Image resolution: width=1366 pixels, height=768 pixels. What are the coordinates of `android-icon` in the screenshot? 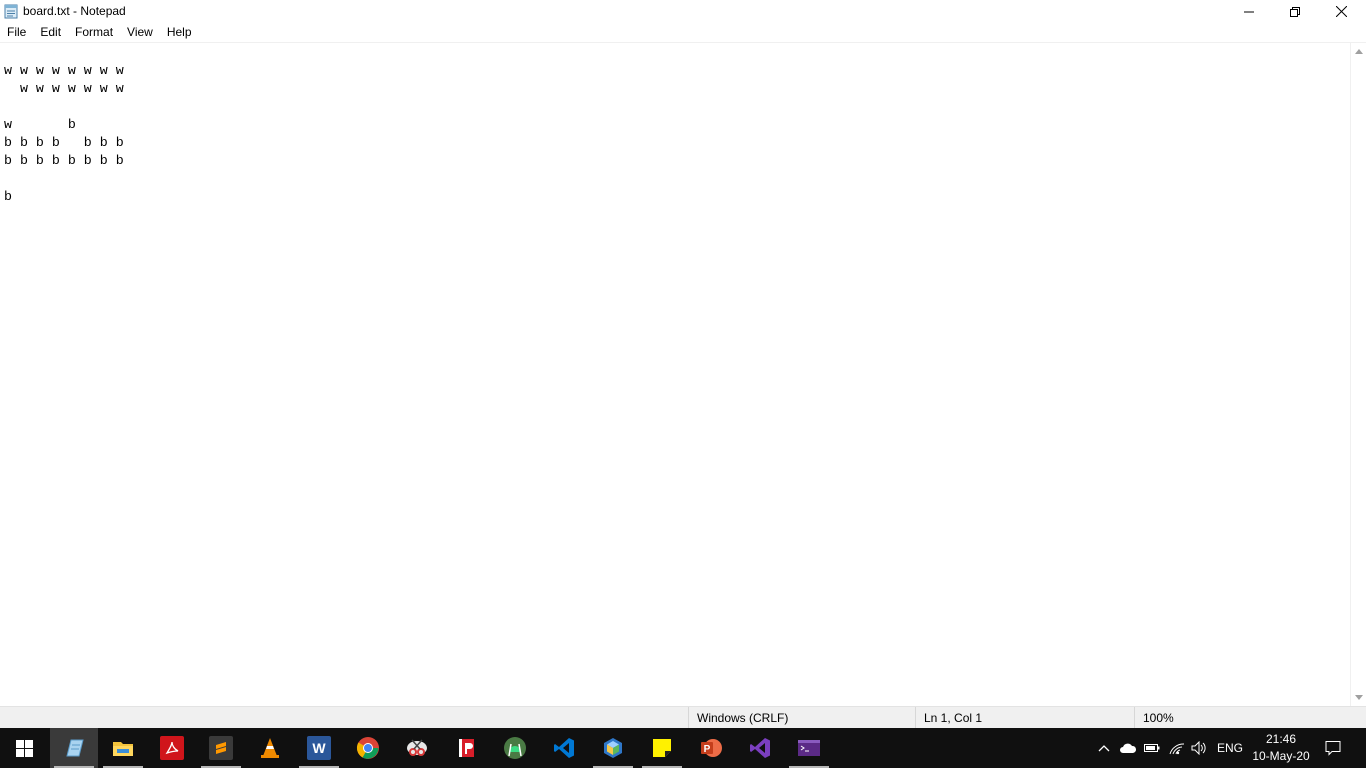 It's located at (515, 748).